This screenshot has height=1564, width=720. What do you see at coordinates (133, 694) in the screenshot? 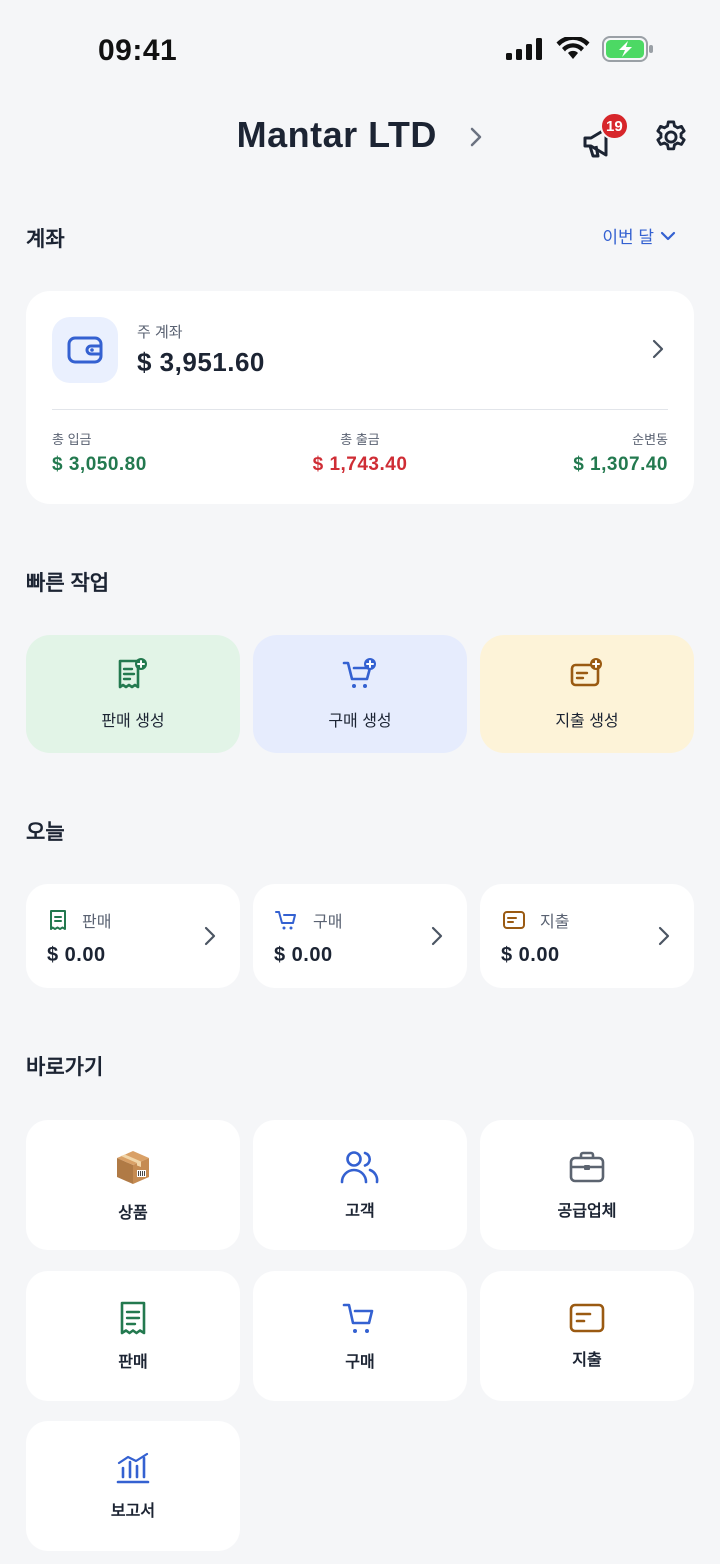
I see `create-sale-button: 판매 생성` at bounding box center [133, 694].